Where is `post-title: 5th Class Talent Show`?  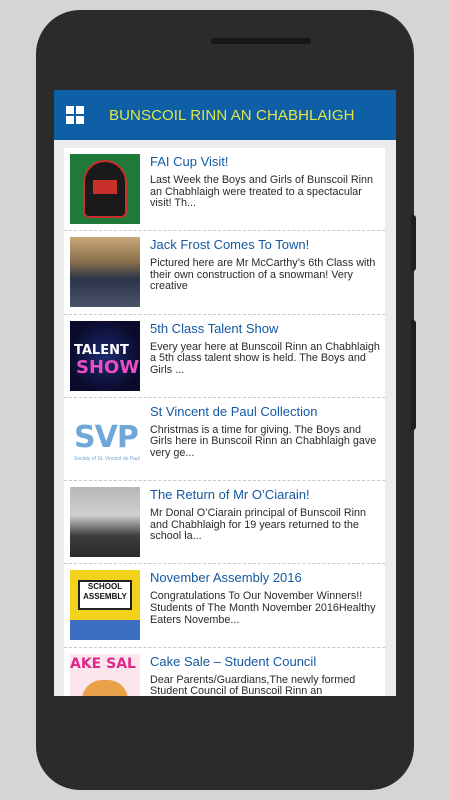 post-title: 5th Class Talent Show is located at coordinates (266, 329).